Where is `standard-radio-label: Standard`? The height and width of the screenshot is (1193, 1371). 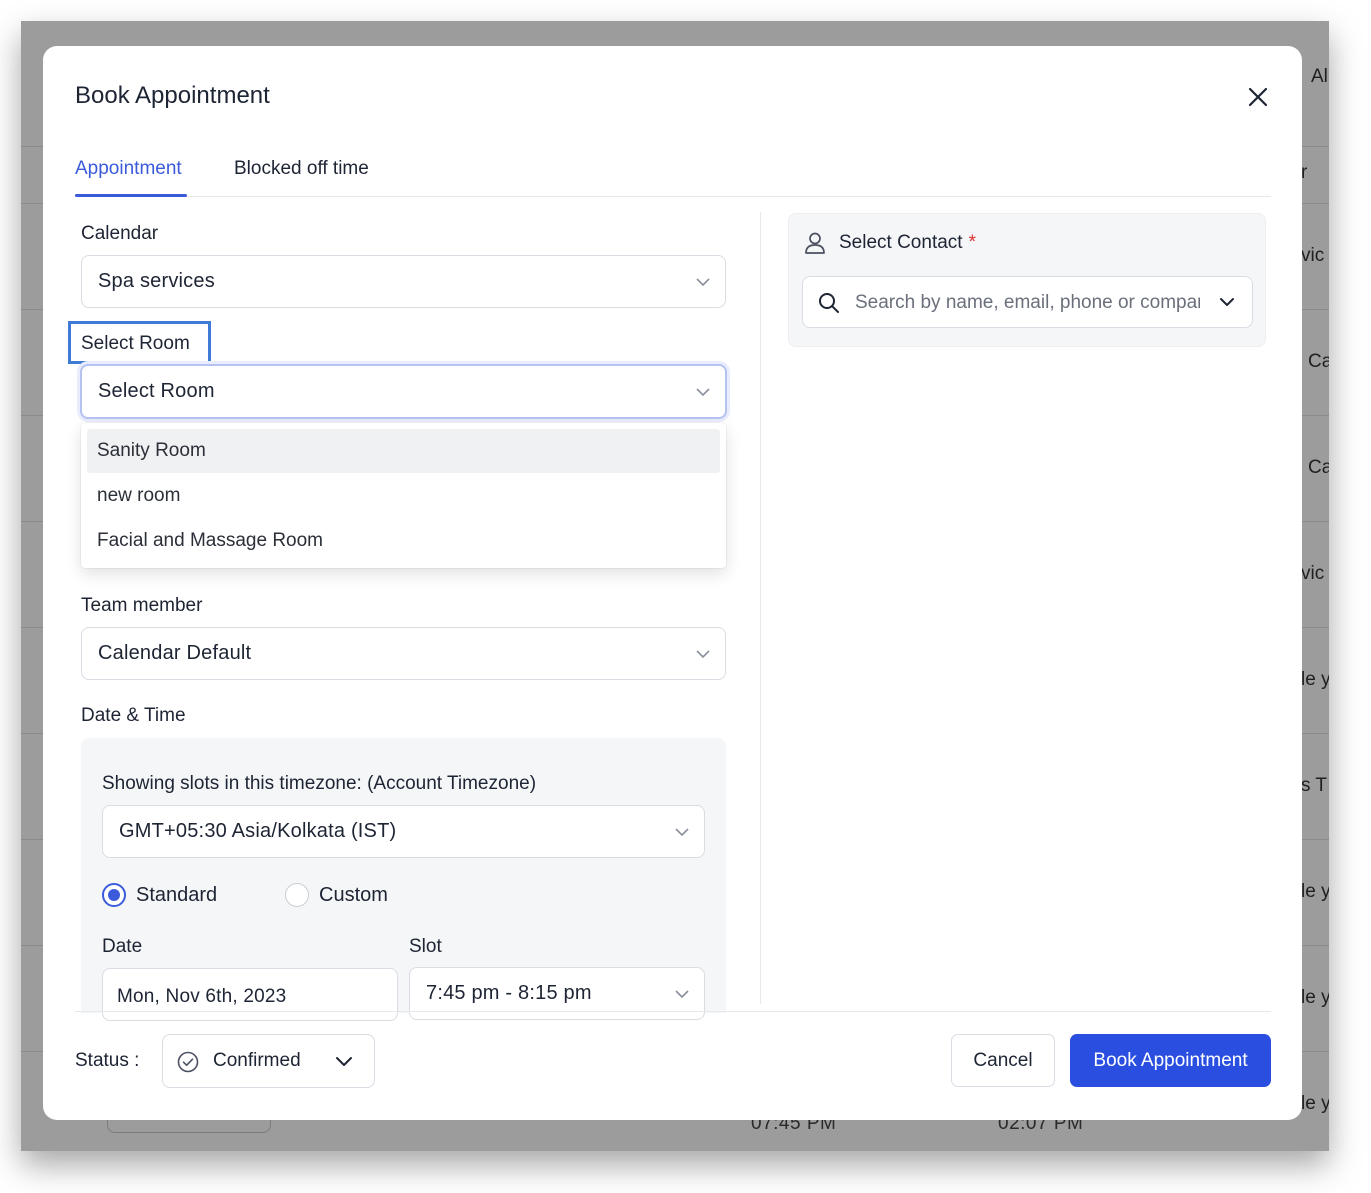 standard-radio-label: Standard is located at coordinates (177, 895).